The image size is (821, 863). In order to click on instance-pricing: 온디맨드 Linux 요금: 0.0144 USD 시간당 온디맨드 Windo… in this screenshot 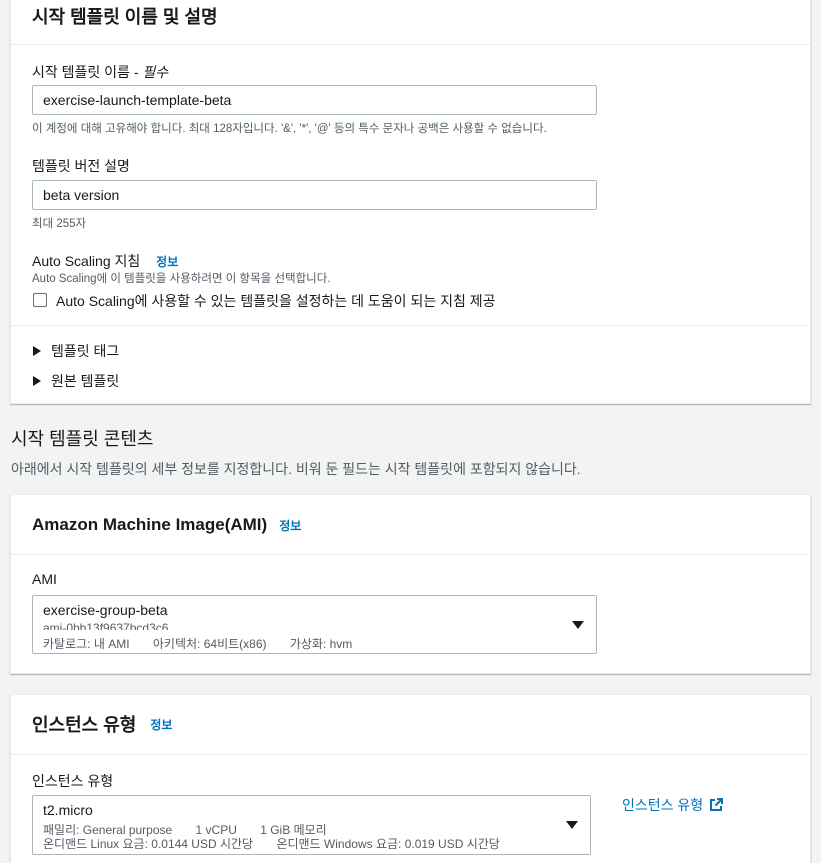, I will do `click(281, 843)`.